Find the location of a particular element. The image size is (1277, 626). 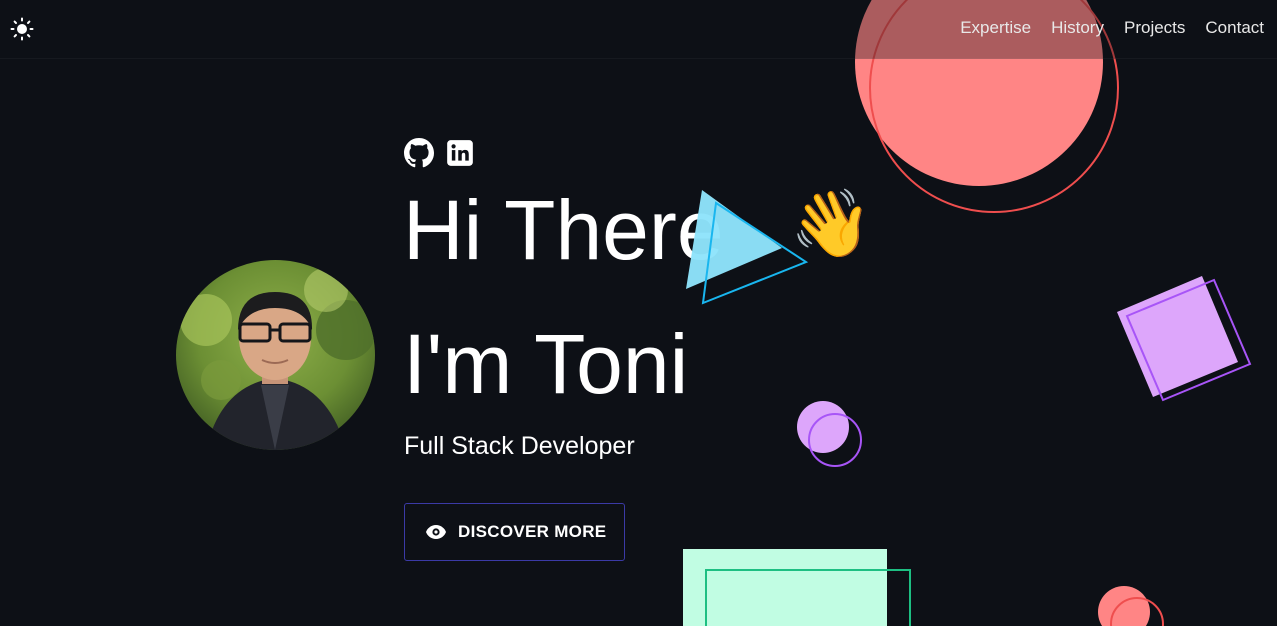

hero-name: I'm Toni is located at coordinates (546, 364).